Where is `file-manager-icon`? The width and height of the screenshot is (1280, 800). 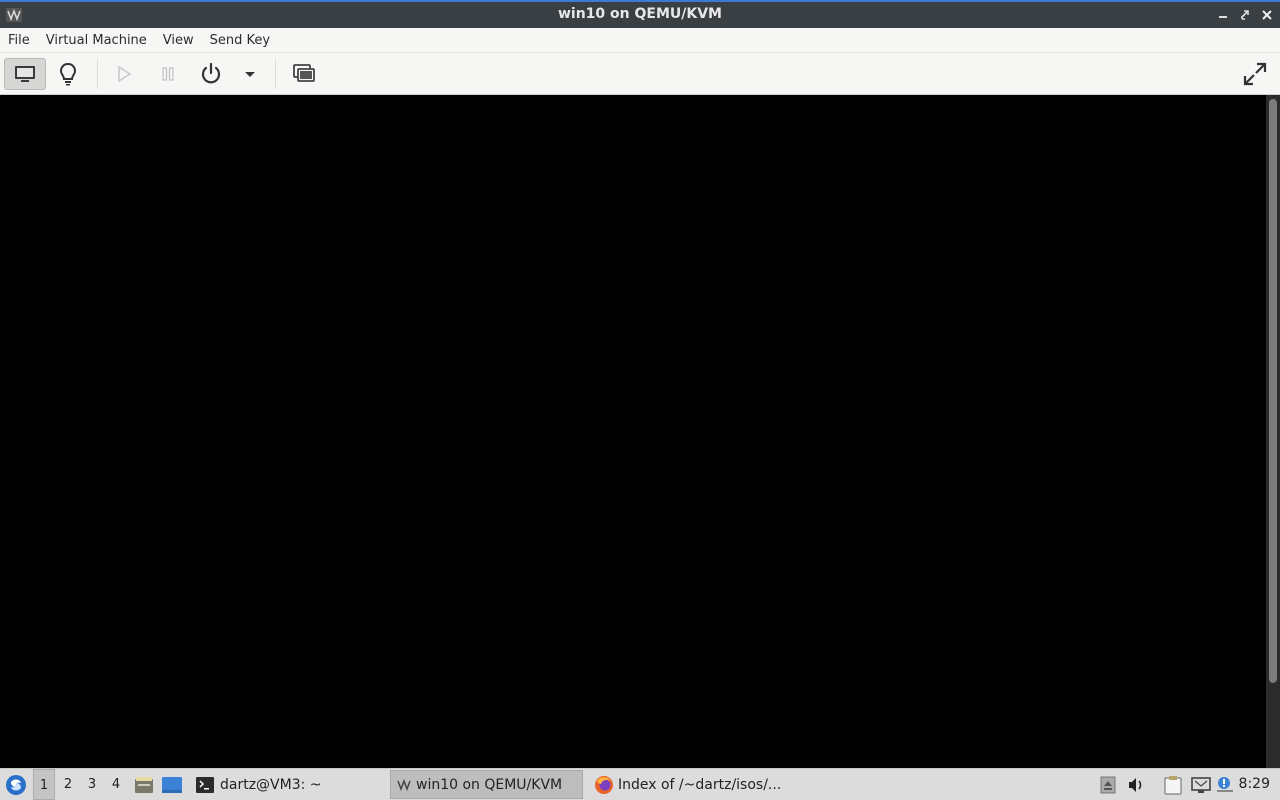
file-manager-icon is located at coordinates (144, 784).